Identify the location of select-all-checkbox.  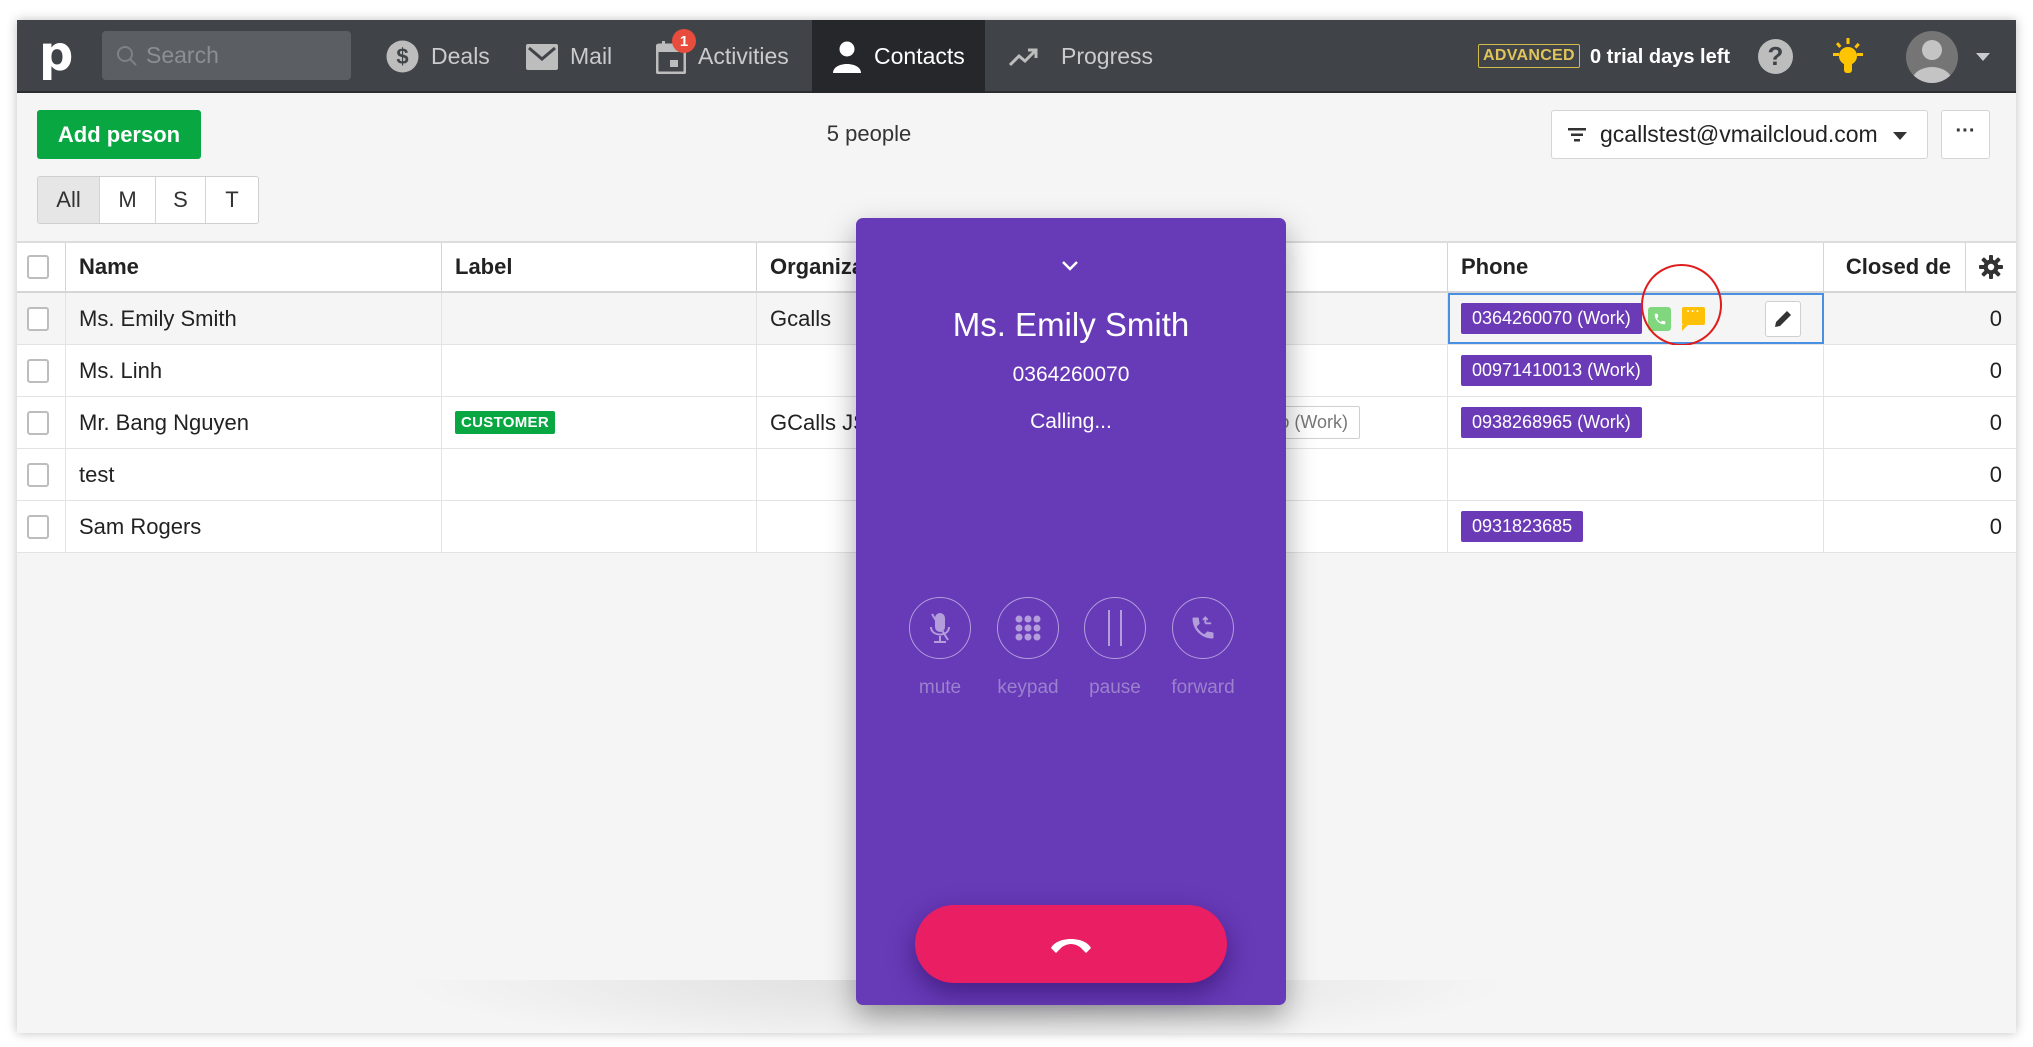
(38, 267).